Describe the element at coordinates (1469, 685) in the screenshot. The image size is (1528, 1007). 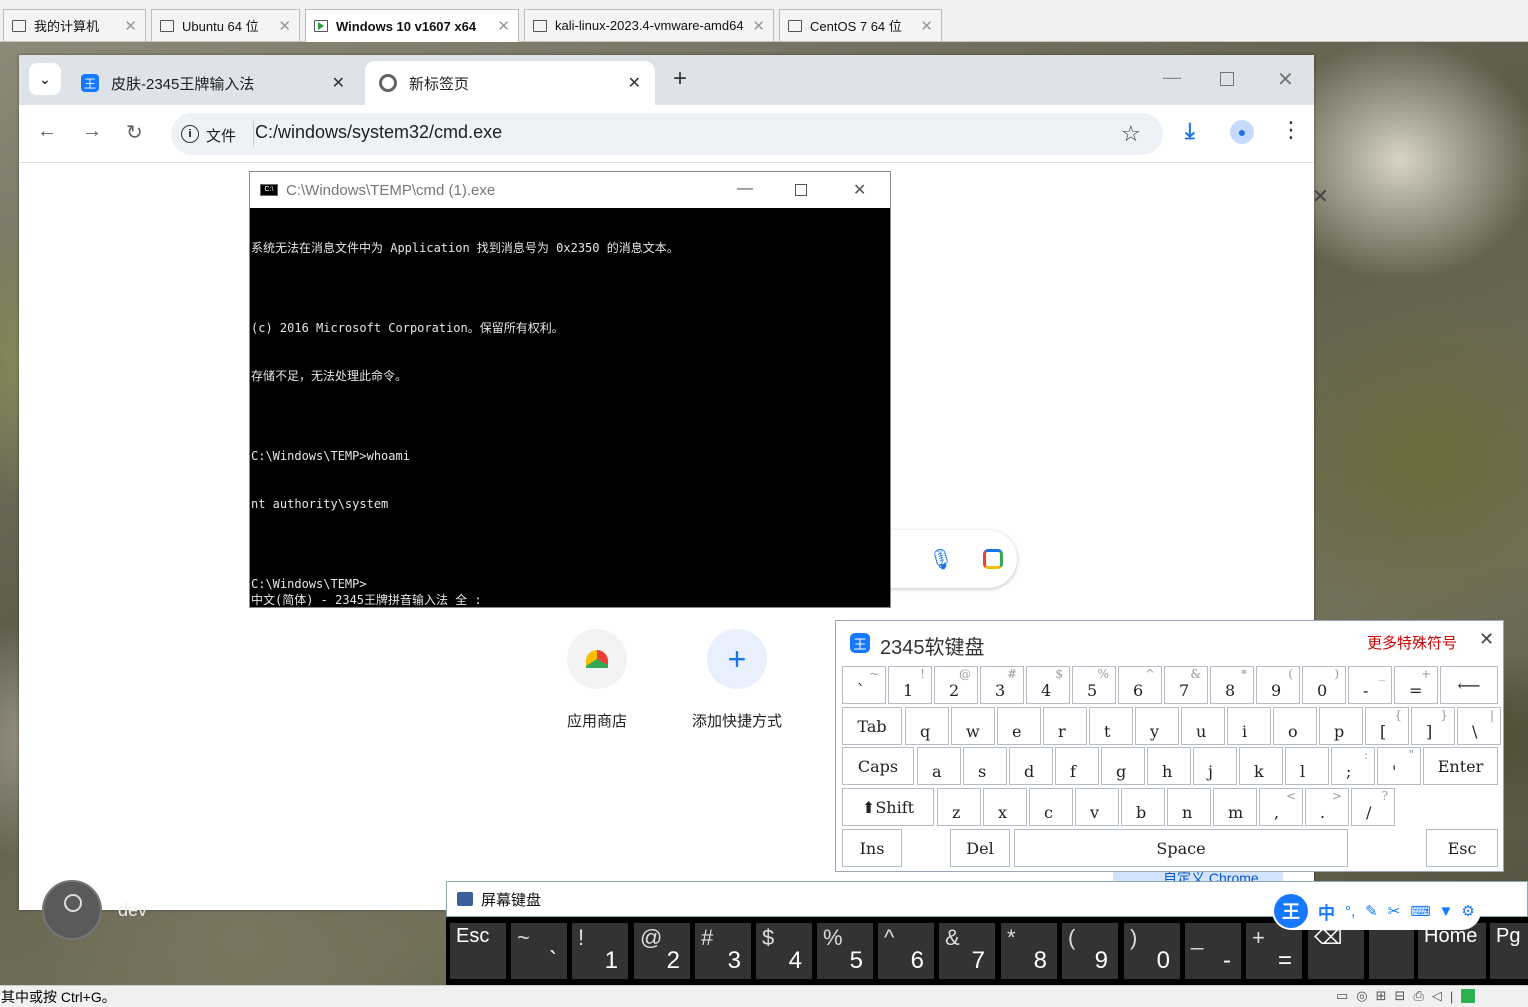
I see `soft-key: ⟵` at that location.